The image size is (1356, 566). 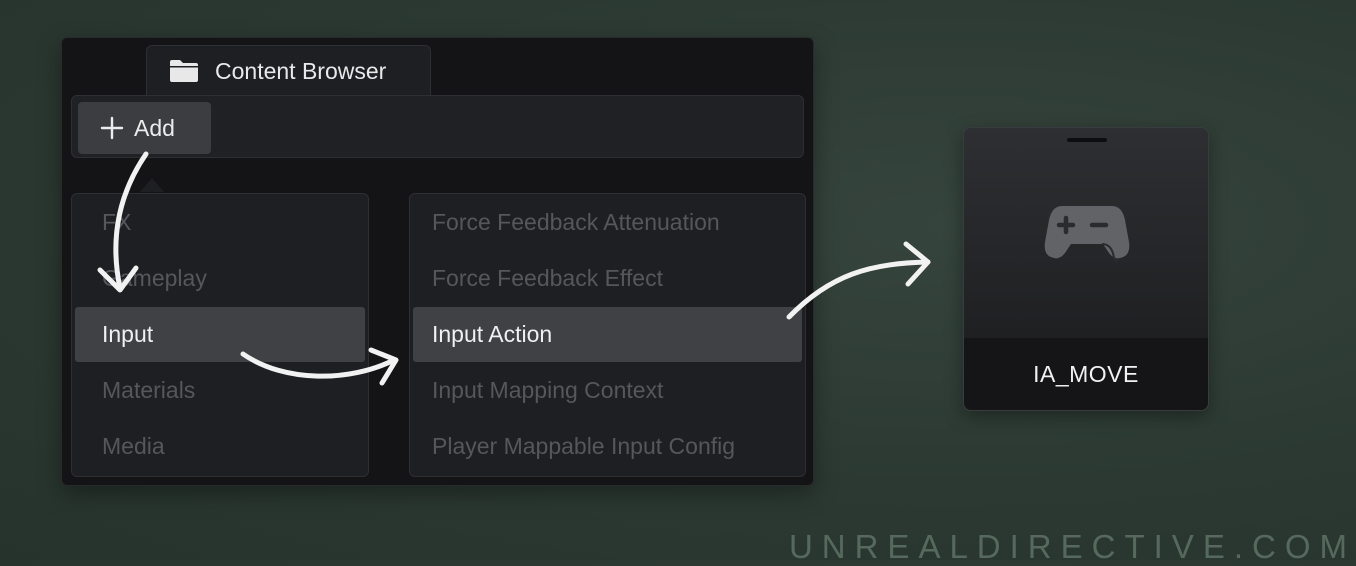 I want to click on folder-icon, so click(x=184, y=71).